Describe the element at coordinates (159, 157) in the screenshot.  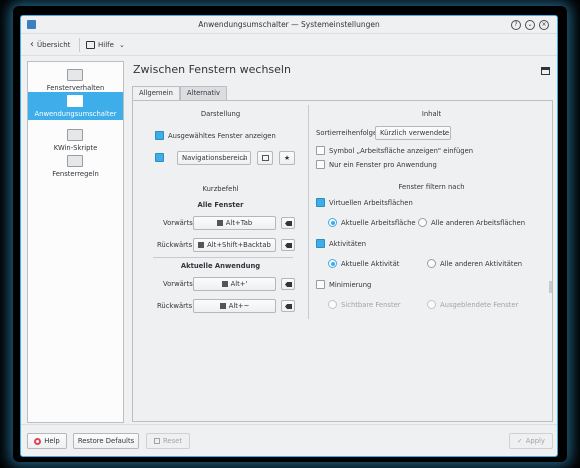
I see `style-enabled-checkbox` at that location.